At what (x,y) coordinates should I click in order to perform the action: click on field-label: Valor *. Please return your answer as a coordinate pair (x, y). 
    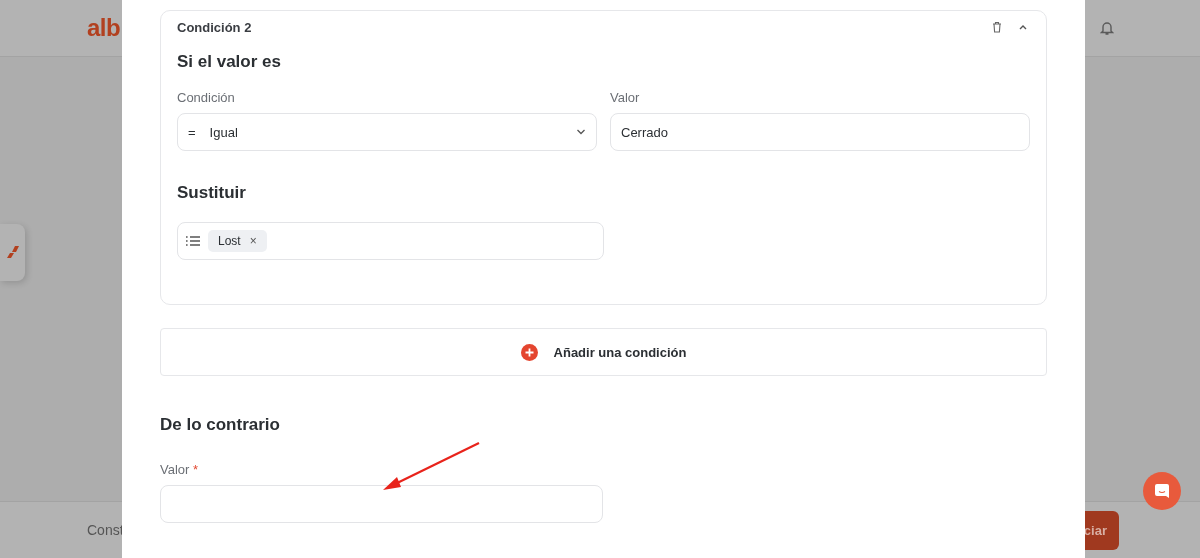
    Looking at the image, I should click on (180, 470).